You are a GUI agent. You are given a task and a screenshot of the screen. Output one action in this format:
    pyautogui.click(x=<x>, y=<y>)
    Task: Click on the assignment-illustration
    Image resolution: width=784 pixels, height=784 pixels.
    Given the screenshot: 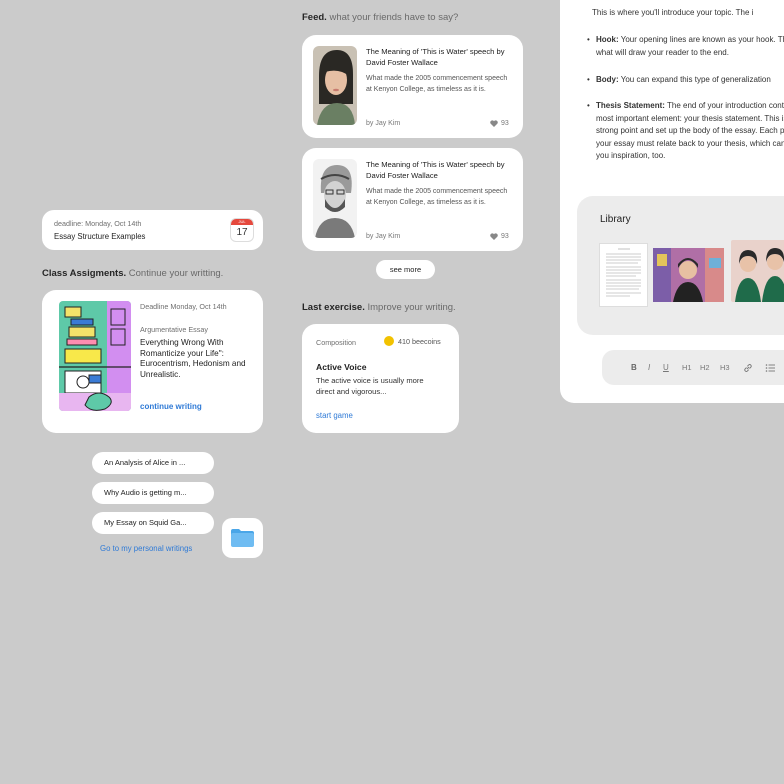 What is the action you would take?
    pyautogui.click(x=95, y=356)
    